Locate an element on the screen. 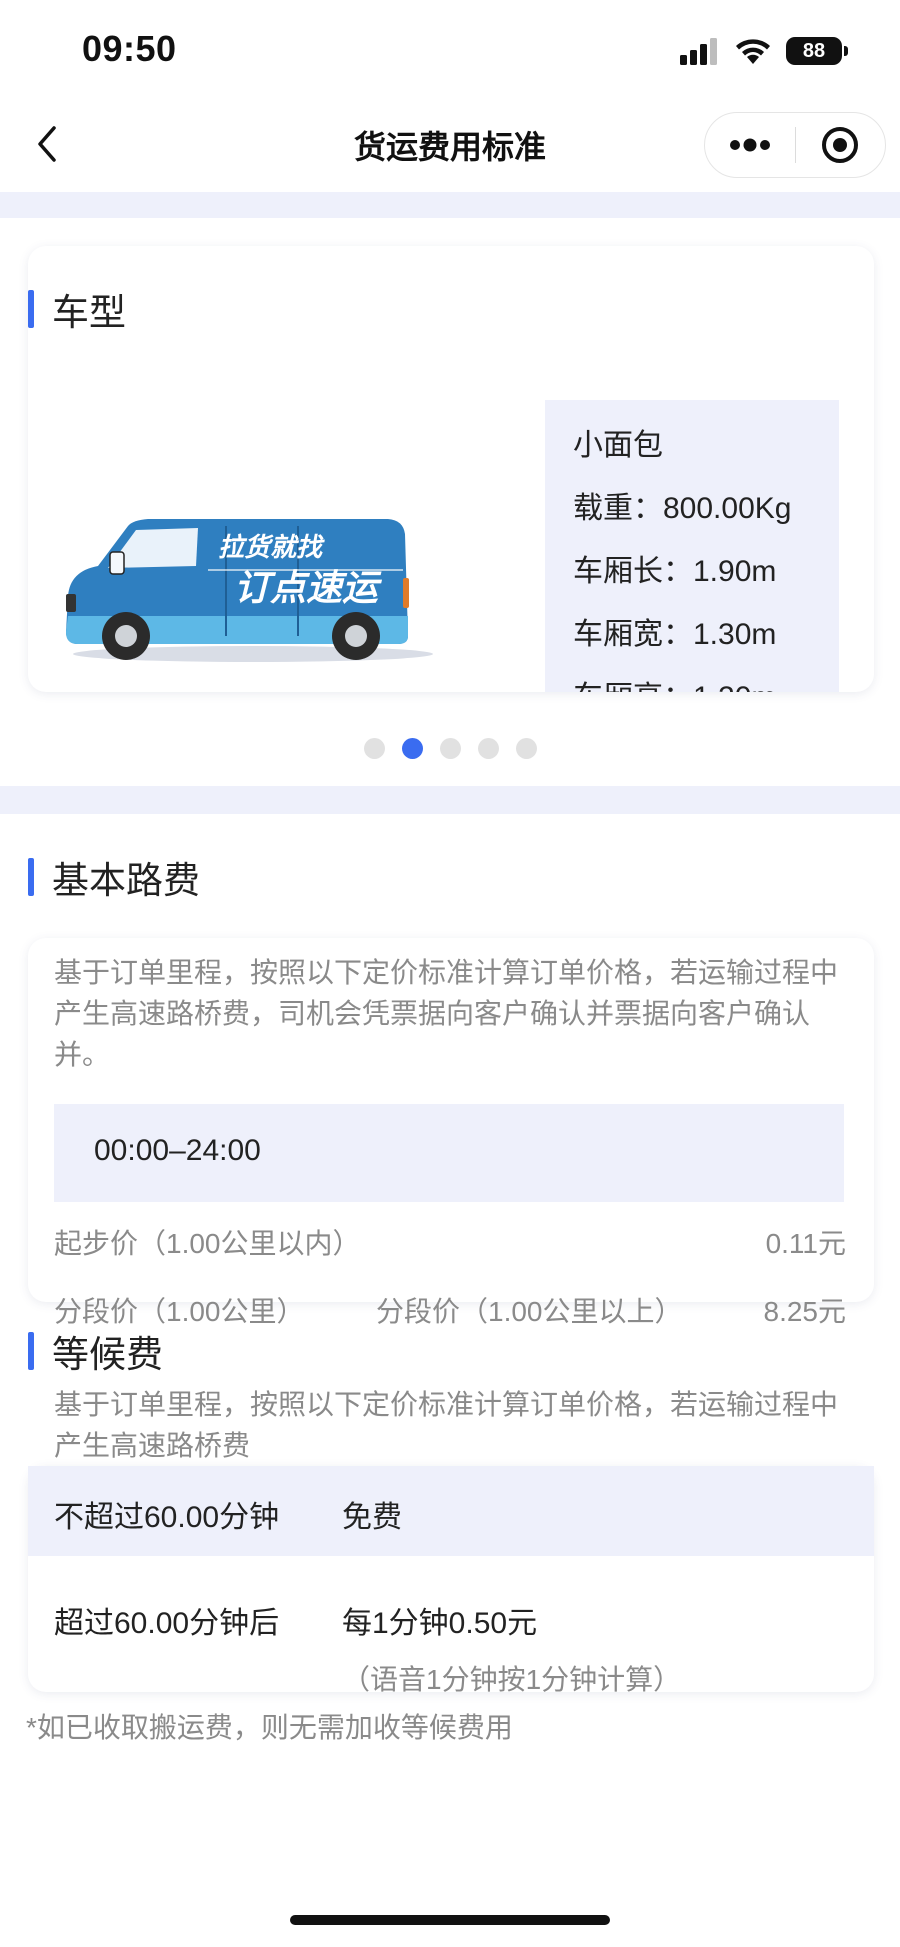  start-price-value: 0.11元 is located at coordinates (805, 1243).